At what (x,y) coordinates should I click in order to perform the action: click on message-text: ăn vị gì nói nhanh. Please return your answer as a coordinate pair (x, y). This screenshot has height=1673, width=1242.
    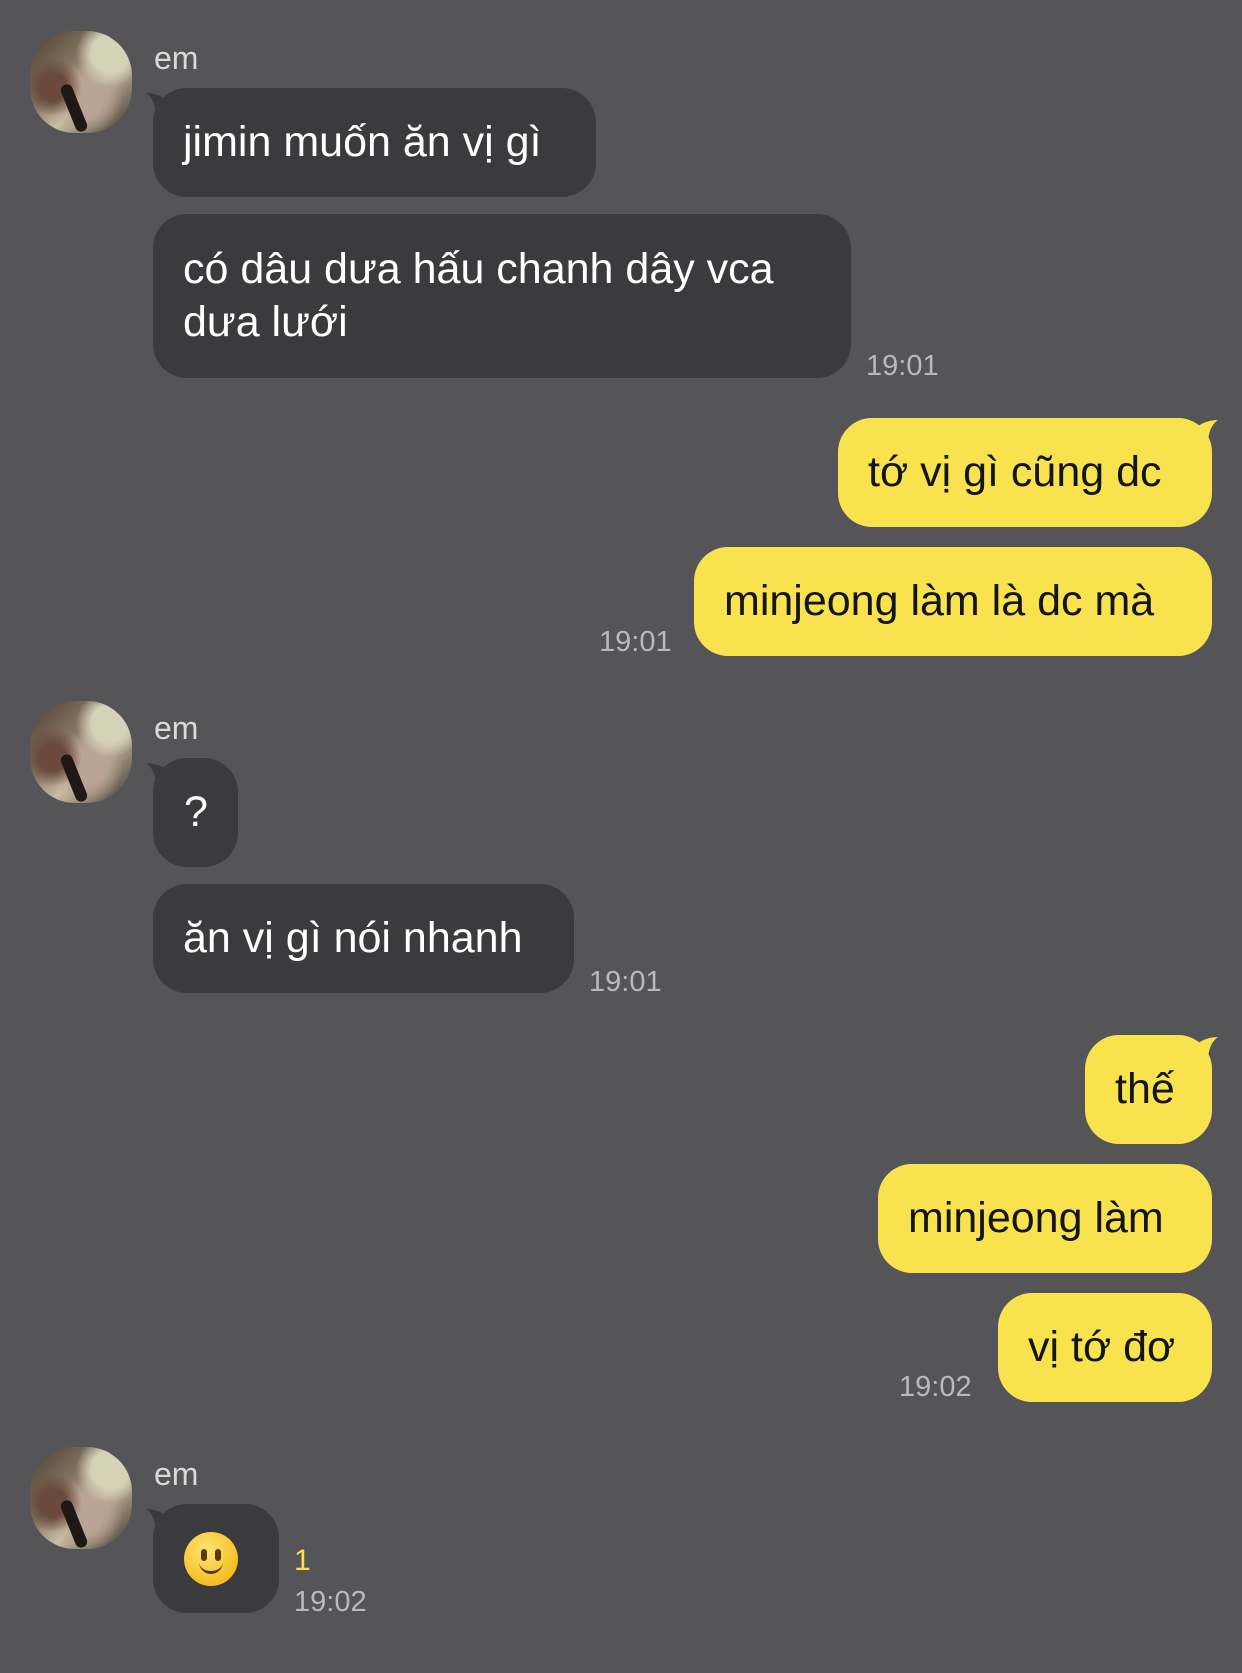
    Looking at the image, I should click on (353, 938).